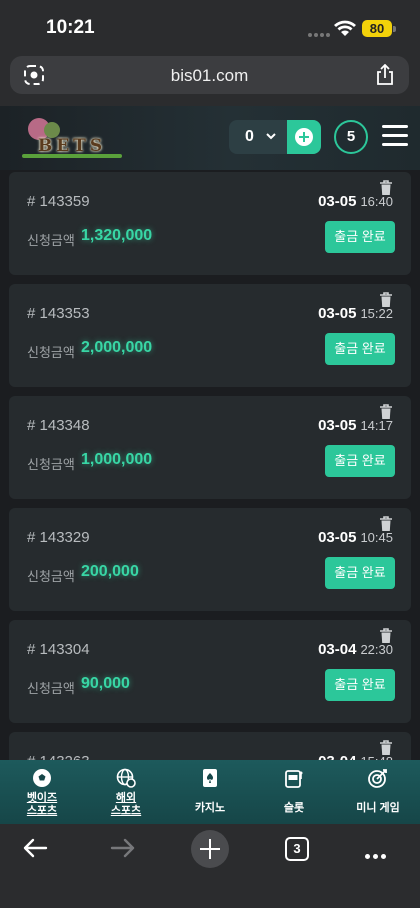 This screenshot has height=908, width=420. I want to click on new-tab-plus-button, so click(210, 849).